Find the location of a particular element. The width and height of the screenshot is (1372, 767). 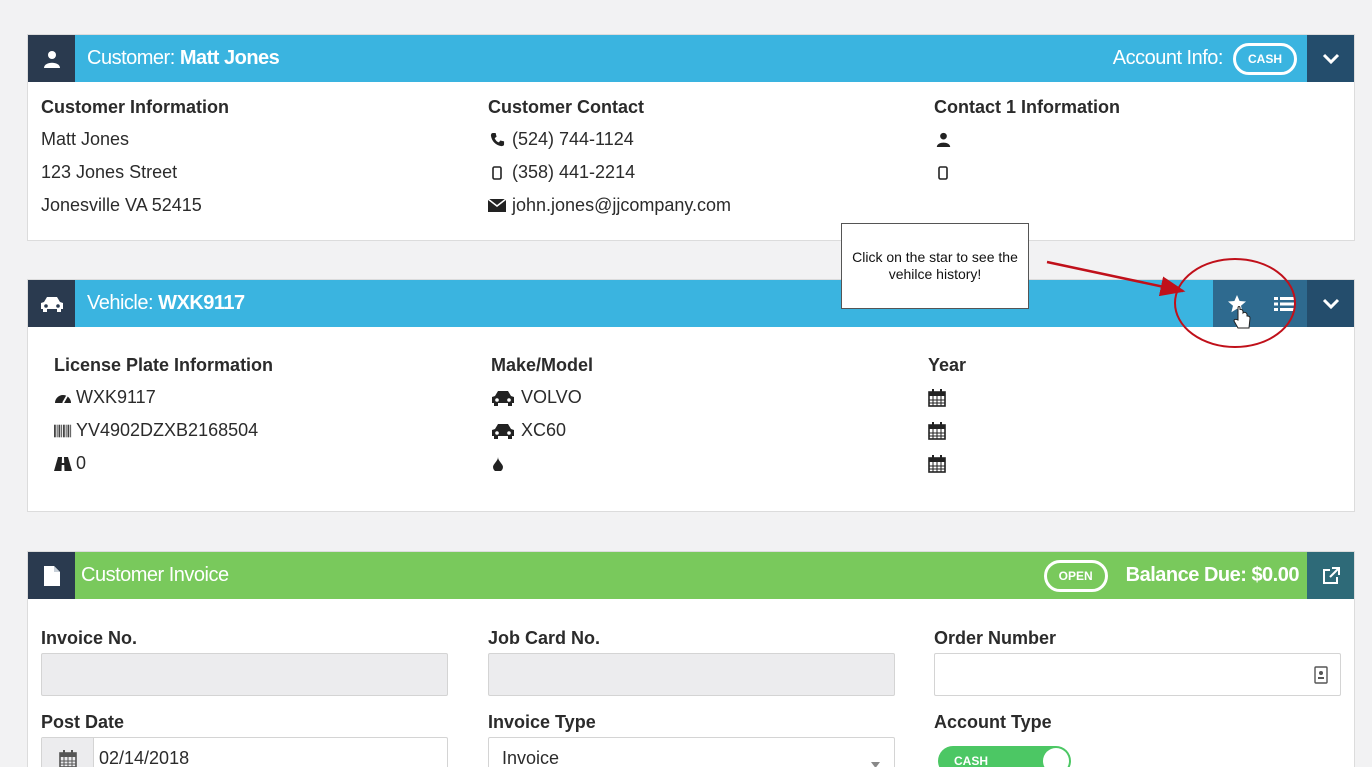

contact1-column: Contact 1 Information is located at coordinates (1134, 142).